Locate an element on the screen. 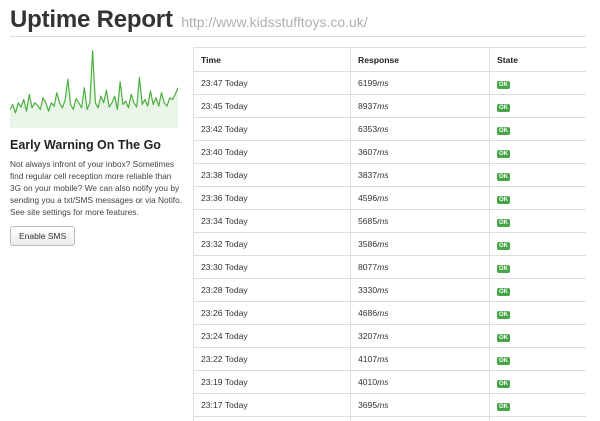 The image size is (600, 421). table-row: 23:40 Today 3607ms OK is located at coordinates (389, 152).